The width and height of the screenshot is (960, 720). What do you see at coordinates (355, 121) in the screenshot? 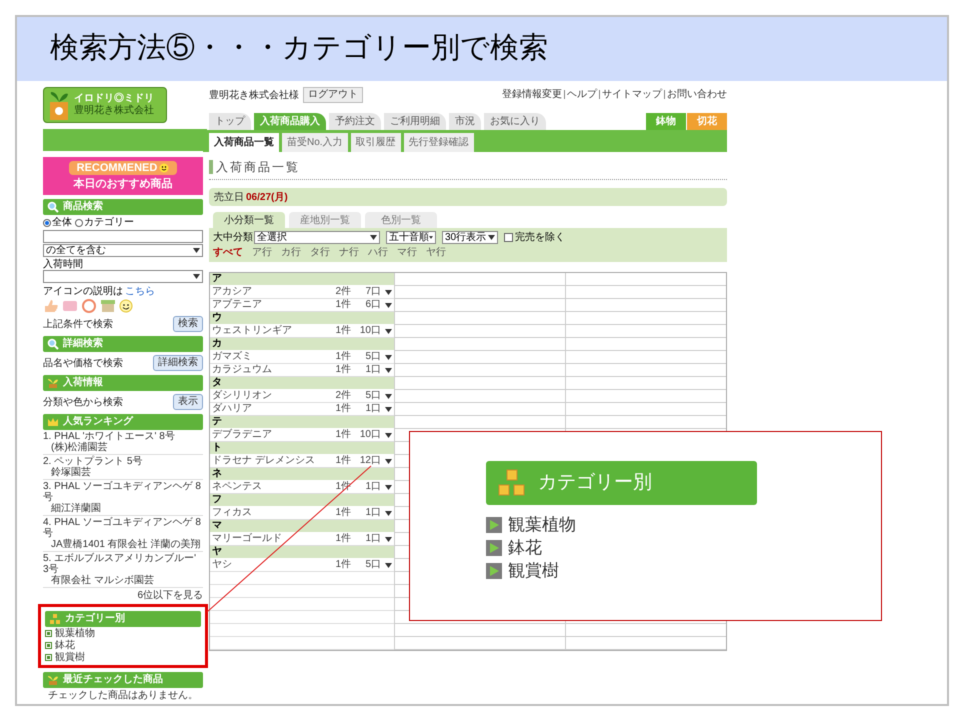
I see `nav-tab: 予約注文` at bounding box center [355, 121].